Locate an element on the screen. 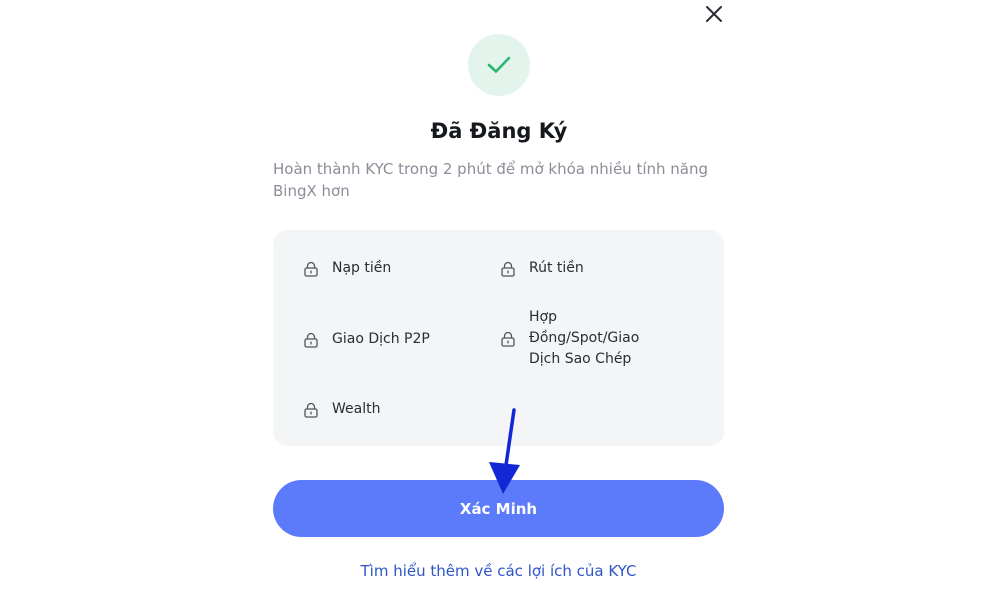  feature-label: Nạp tiền is located at coordinates (362, 268).